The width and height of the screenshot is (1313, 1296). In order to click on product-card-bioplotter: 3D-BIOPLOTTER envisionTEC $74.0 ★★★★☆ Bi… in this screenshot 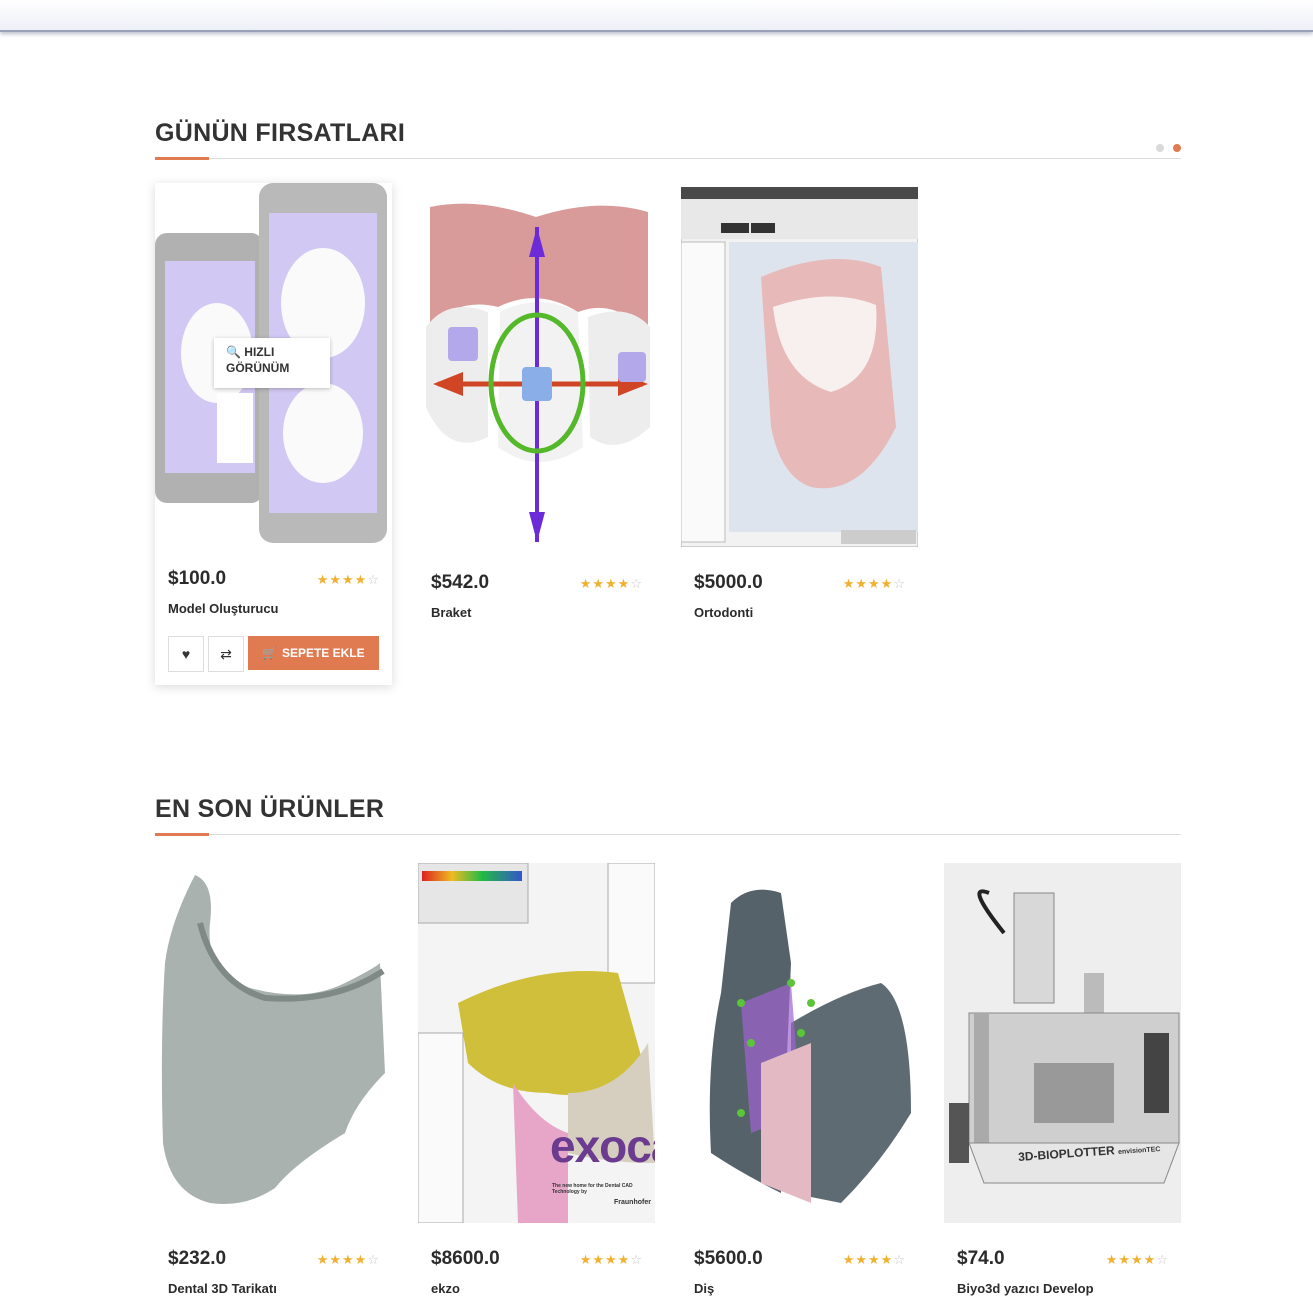, I will do `click(1062, 1079)`.